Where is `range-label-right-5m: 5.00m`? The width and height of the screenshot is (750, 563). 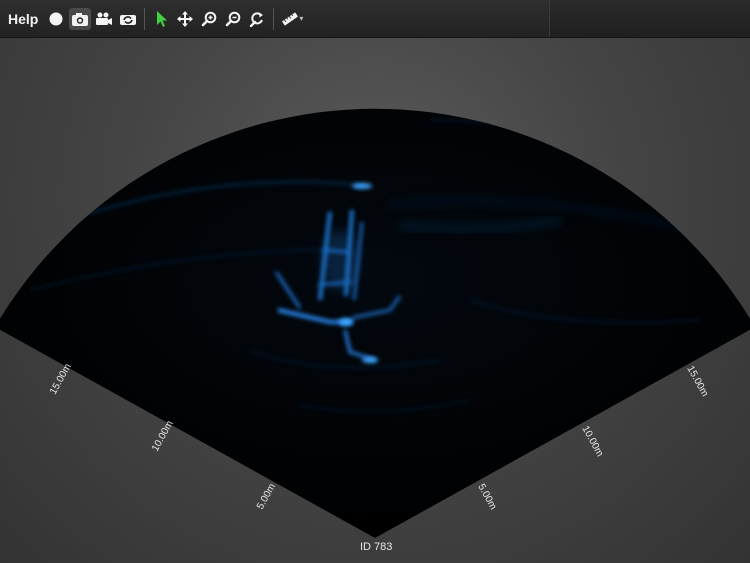
range-label-right-5m: 5.00m is located at coordinates (486, 497).